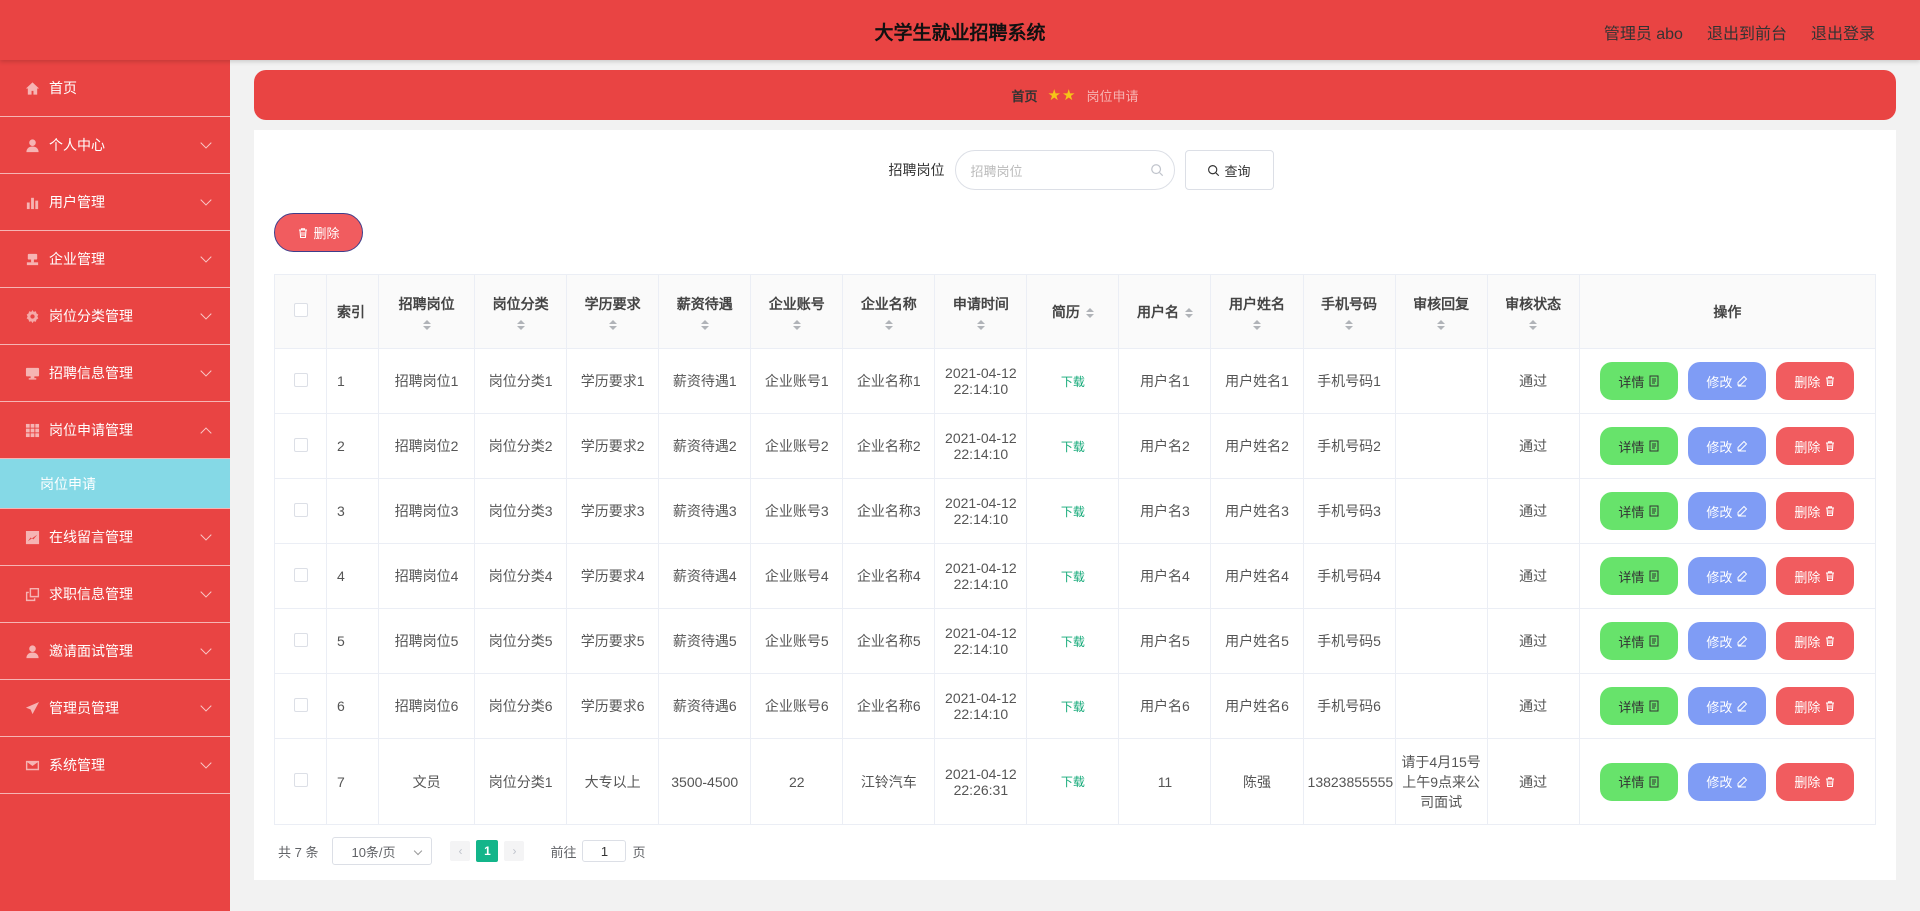  I want to click on select-all-checkbox-cell, so click(300, 311).